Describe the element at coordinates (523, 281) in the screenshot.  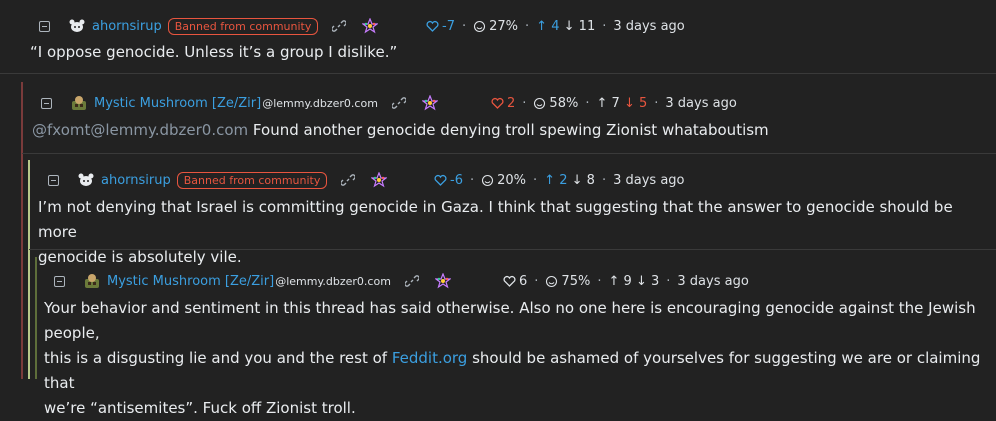
I see `score: 6` at that location.